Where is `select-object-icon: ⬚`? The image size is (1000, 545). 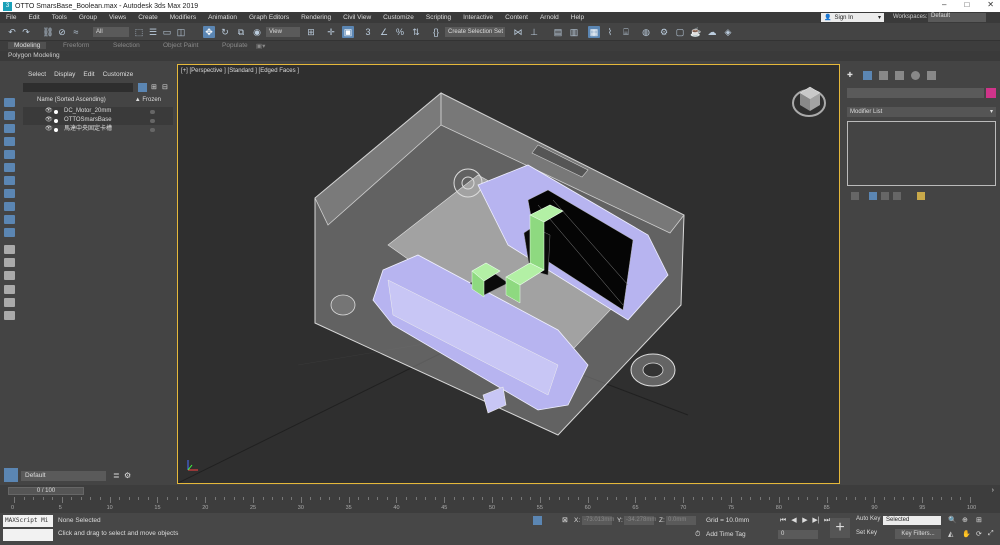 select-object-icon: ⬚ is located at coordinates (139, 32).